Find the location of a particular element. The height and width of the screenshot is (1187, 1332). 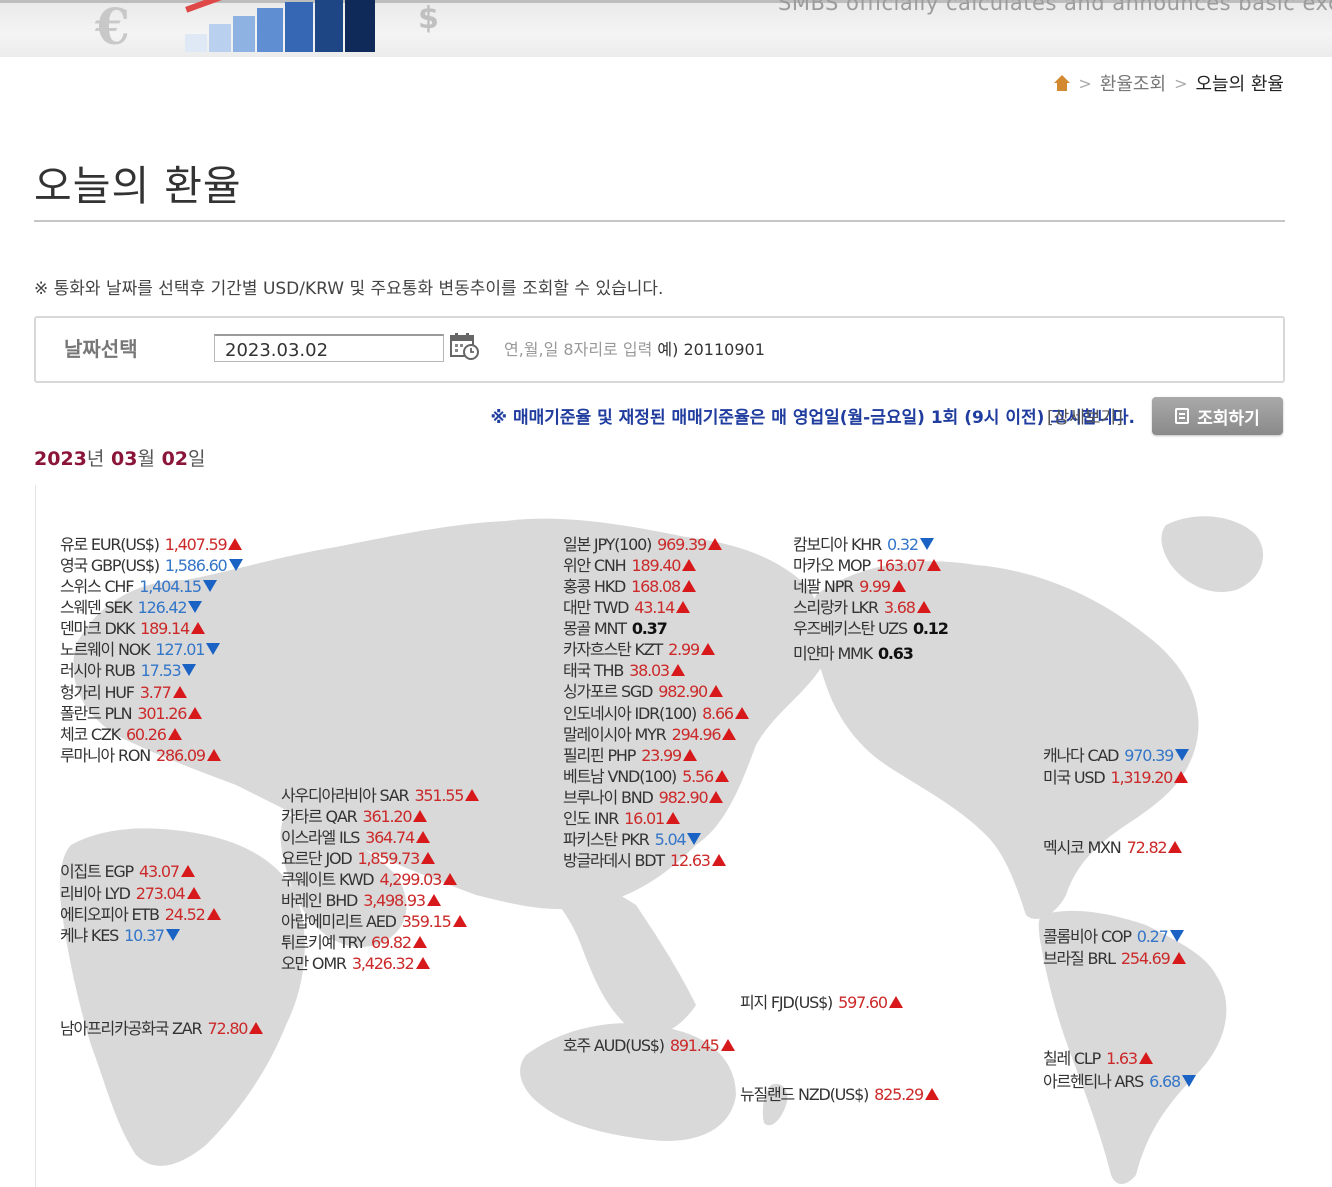

rate-item: 덴마크 DKK 189.14 is located at coordinates (132, 629).